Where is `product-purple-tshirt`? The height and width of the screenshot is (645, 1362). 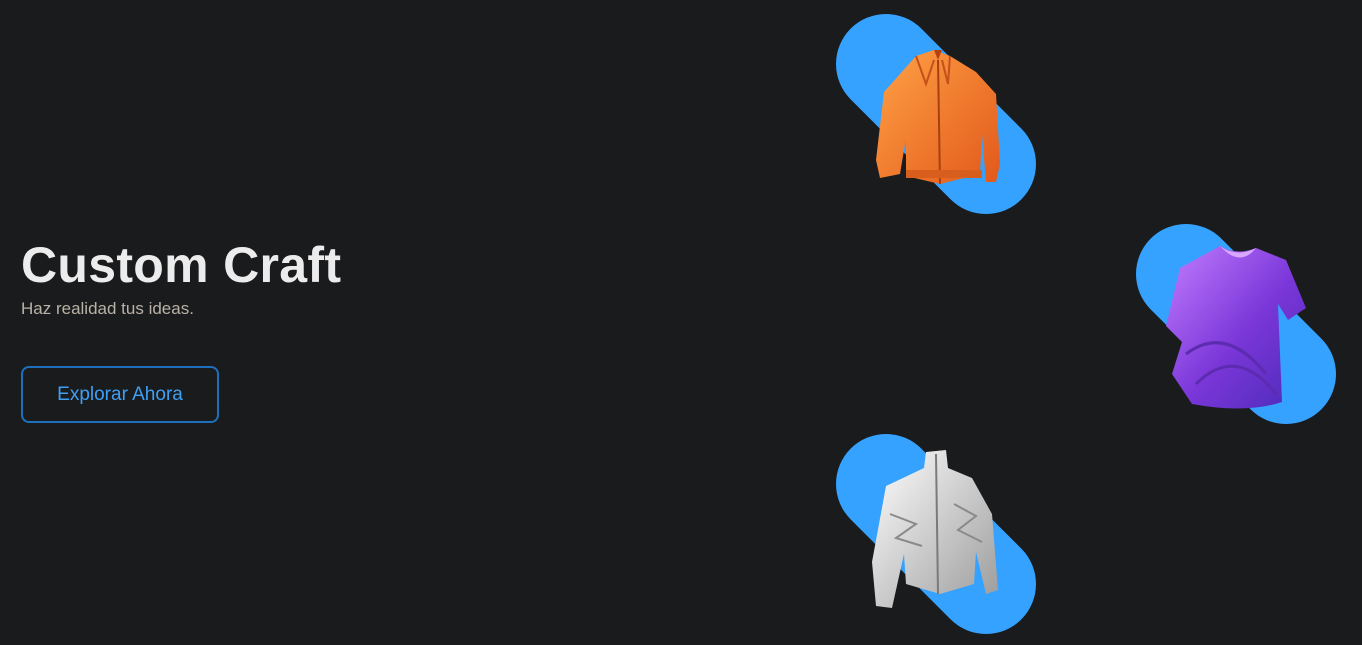 product-purple-tshirt is located at coordinates (1236, 324).